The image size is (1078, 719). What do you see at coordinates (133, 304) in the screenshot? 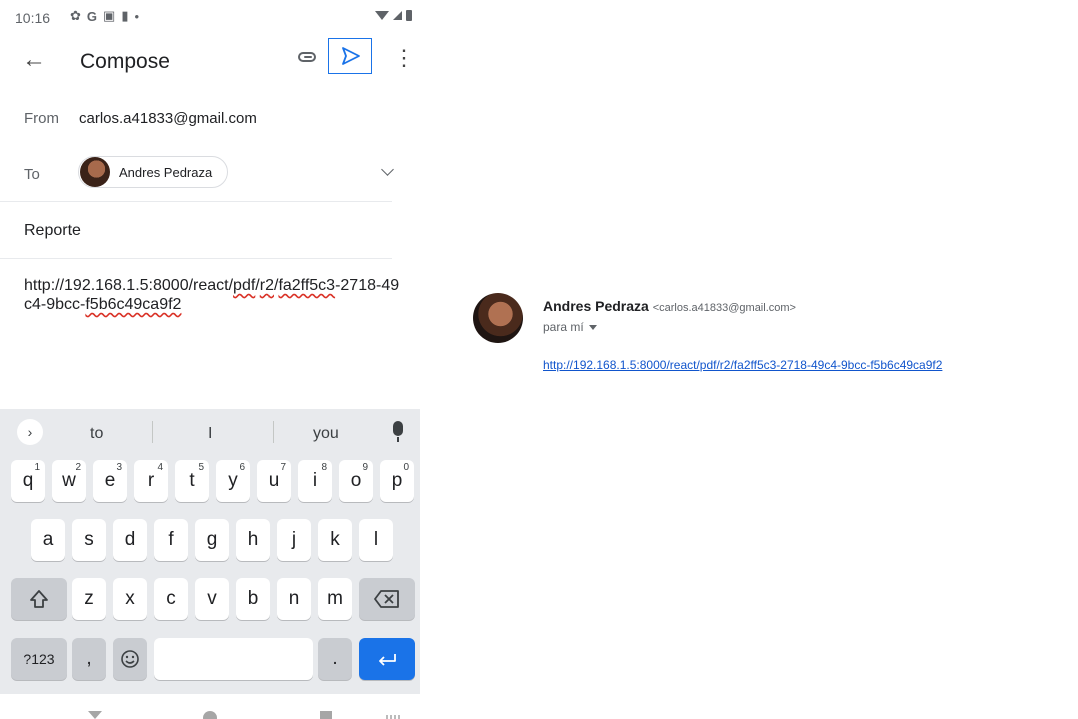
I see `misspelled-word: f5b6c49ca9f2` at bounding box center [133, 304].